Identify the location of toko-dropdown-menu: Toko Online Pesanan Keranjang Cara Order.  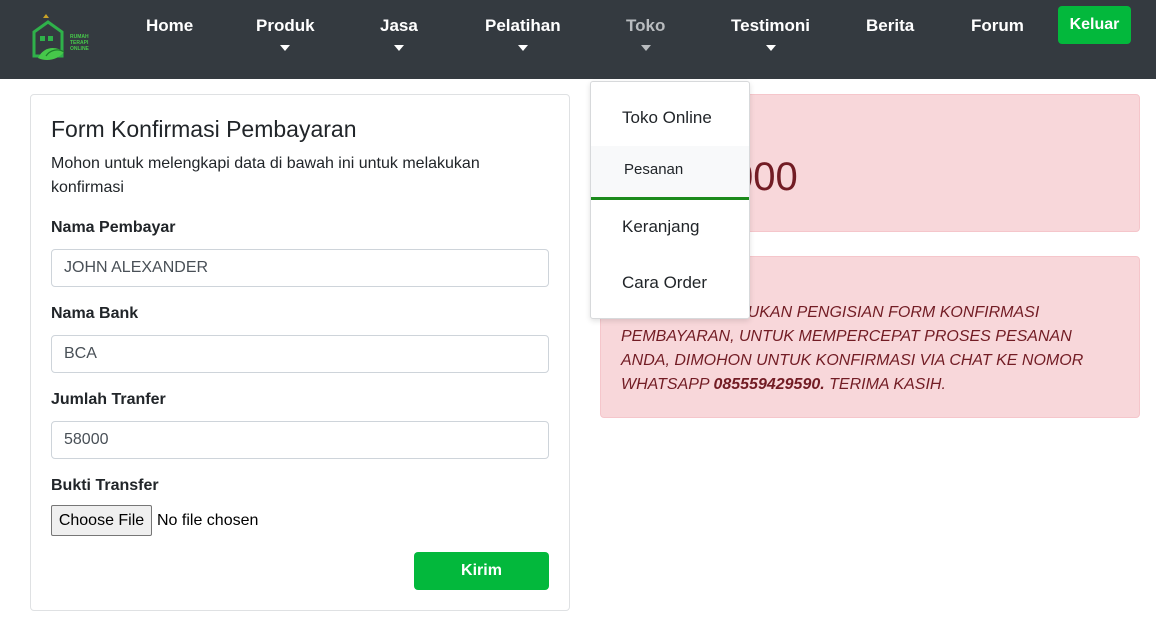
(670, 200).